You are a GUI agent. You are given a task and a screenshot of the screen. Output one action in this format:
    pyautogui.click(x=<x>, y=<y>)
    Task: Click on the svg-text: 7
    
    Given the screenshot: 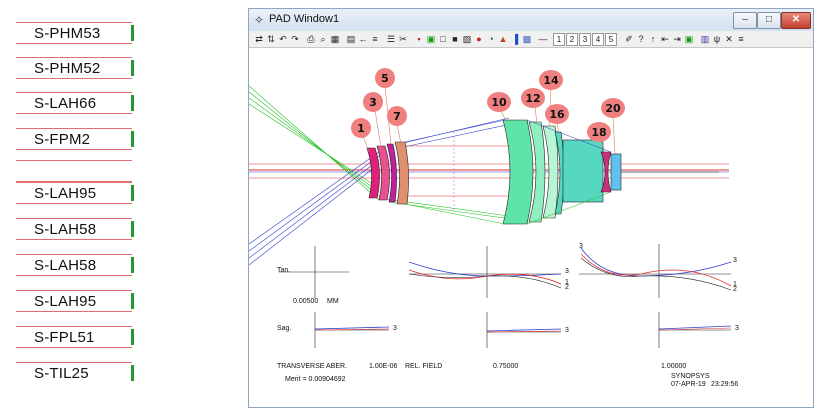 What is the action you would take?
    pyautogui.click(x=397, y=116)
    